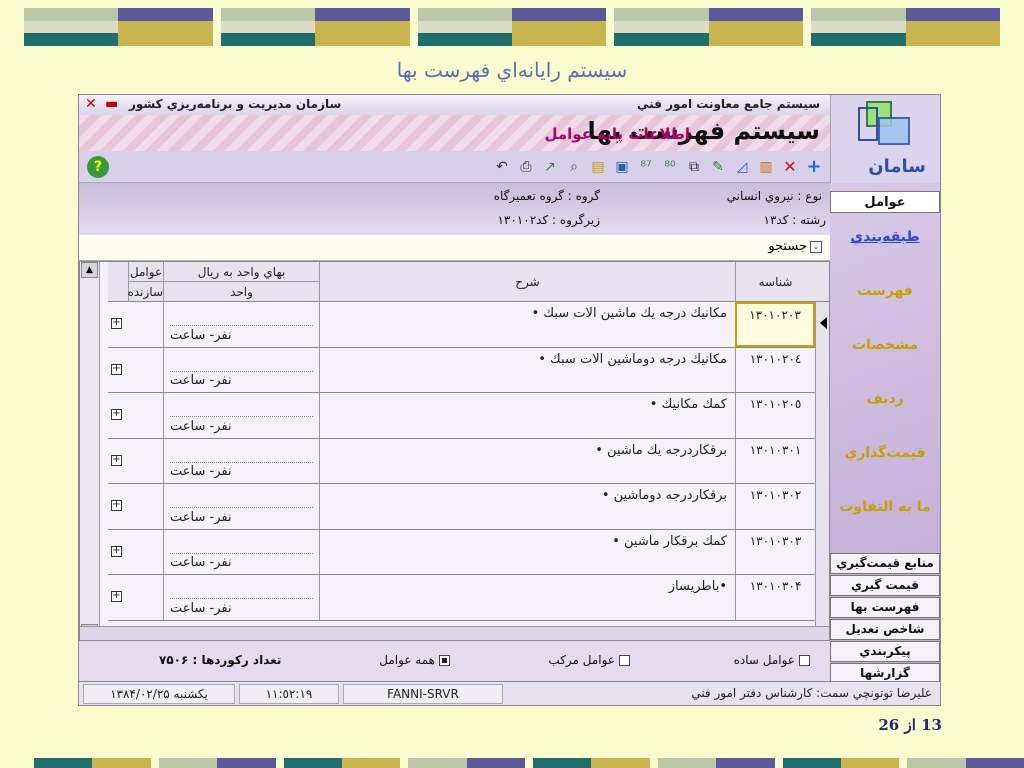 The image size is (1024, 768). Describe the element at coordinates (526, 167) in the screenshot. I see `print-icon: ⎙` at that location.